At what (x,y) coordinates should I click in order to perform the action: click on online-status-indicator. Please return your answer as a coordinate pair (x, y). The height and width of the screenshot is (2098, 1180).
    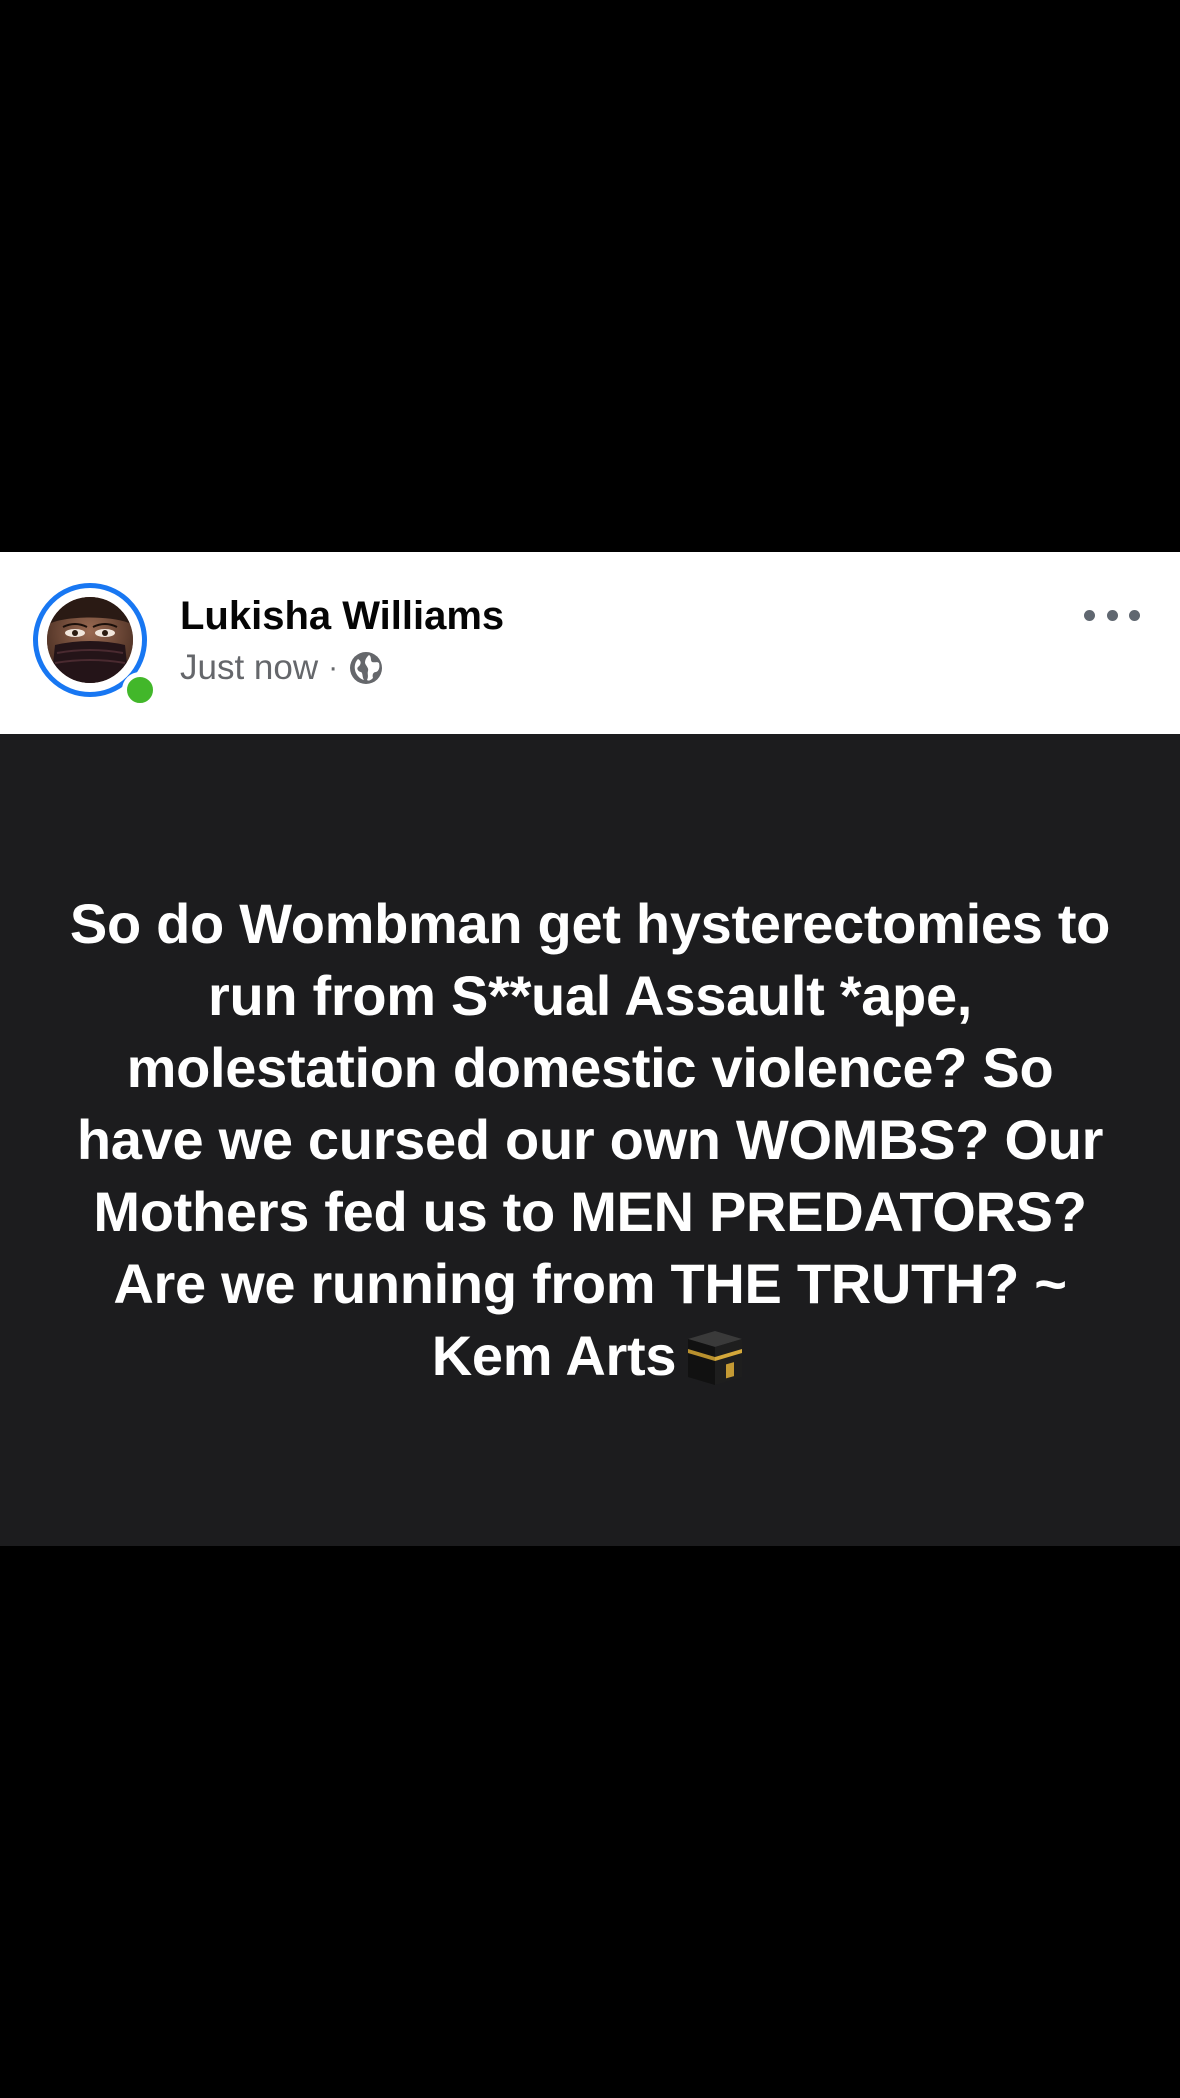
    Looking at the image, I should click on (140, 690).